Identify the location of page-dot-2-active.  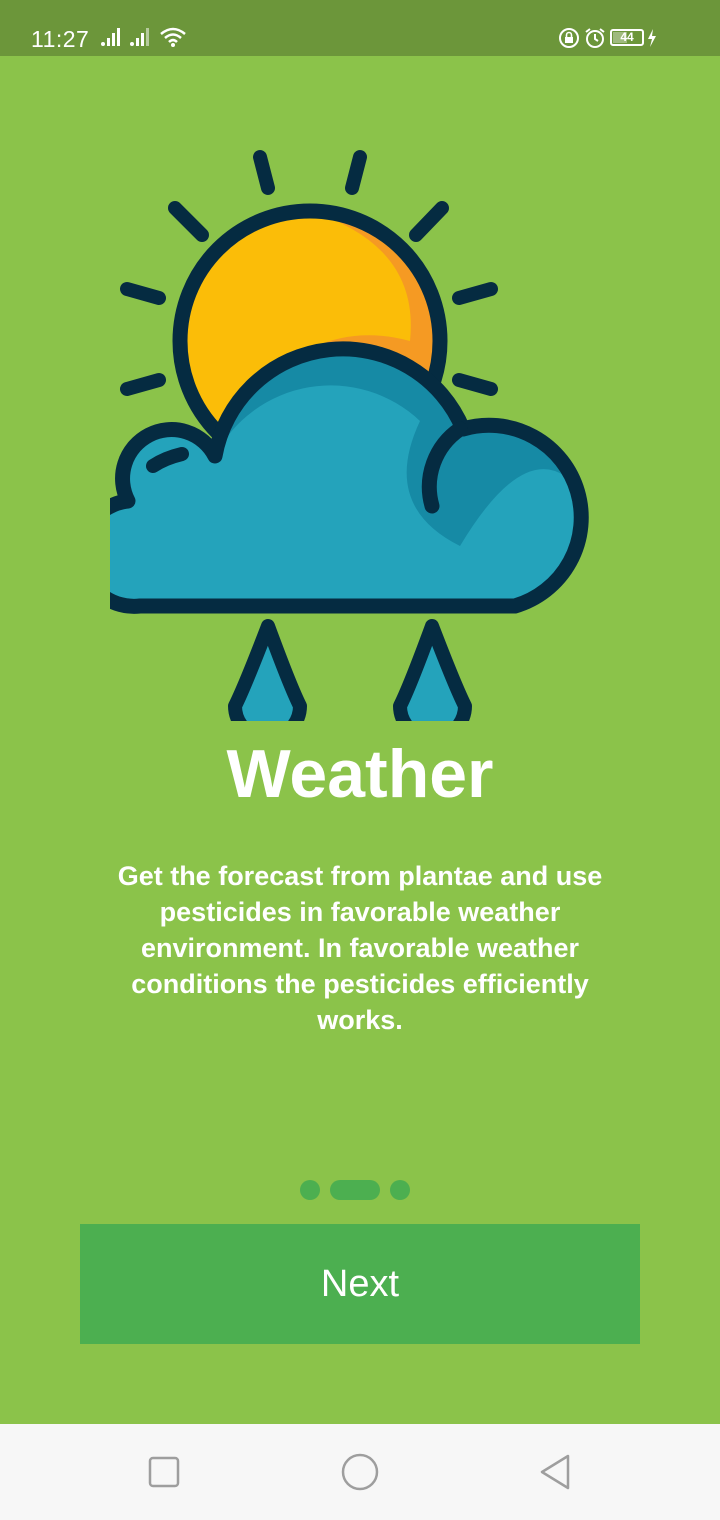
(355, 1190).